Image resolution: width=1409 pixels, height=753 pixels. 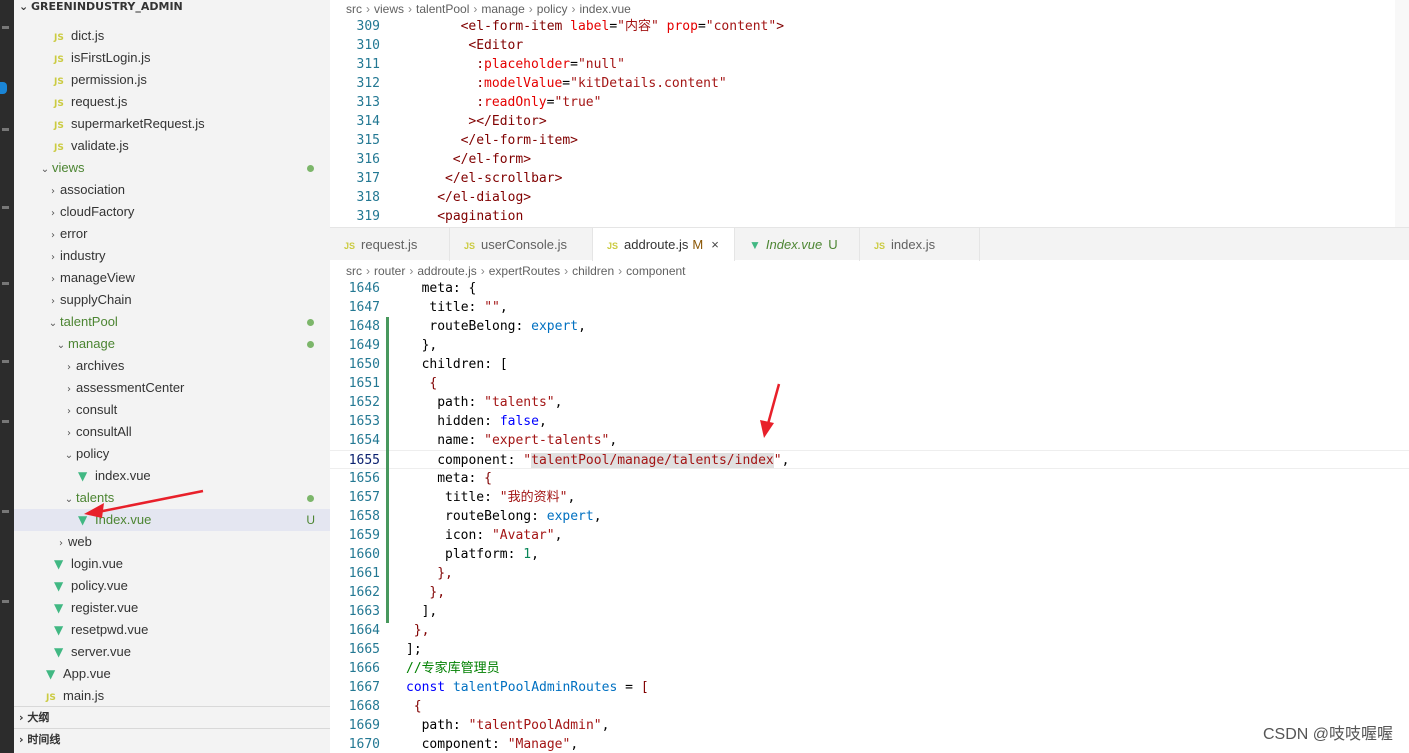 What do you see at coordinates (524, 271) in the screenshot?
I see `breadcrumb-item: expertRoutes` at bounding box center [524, 271].